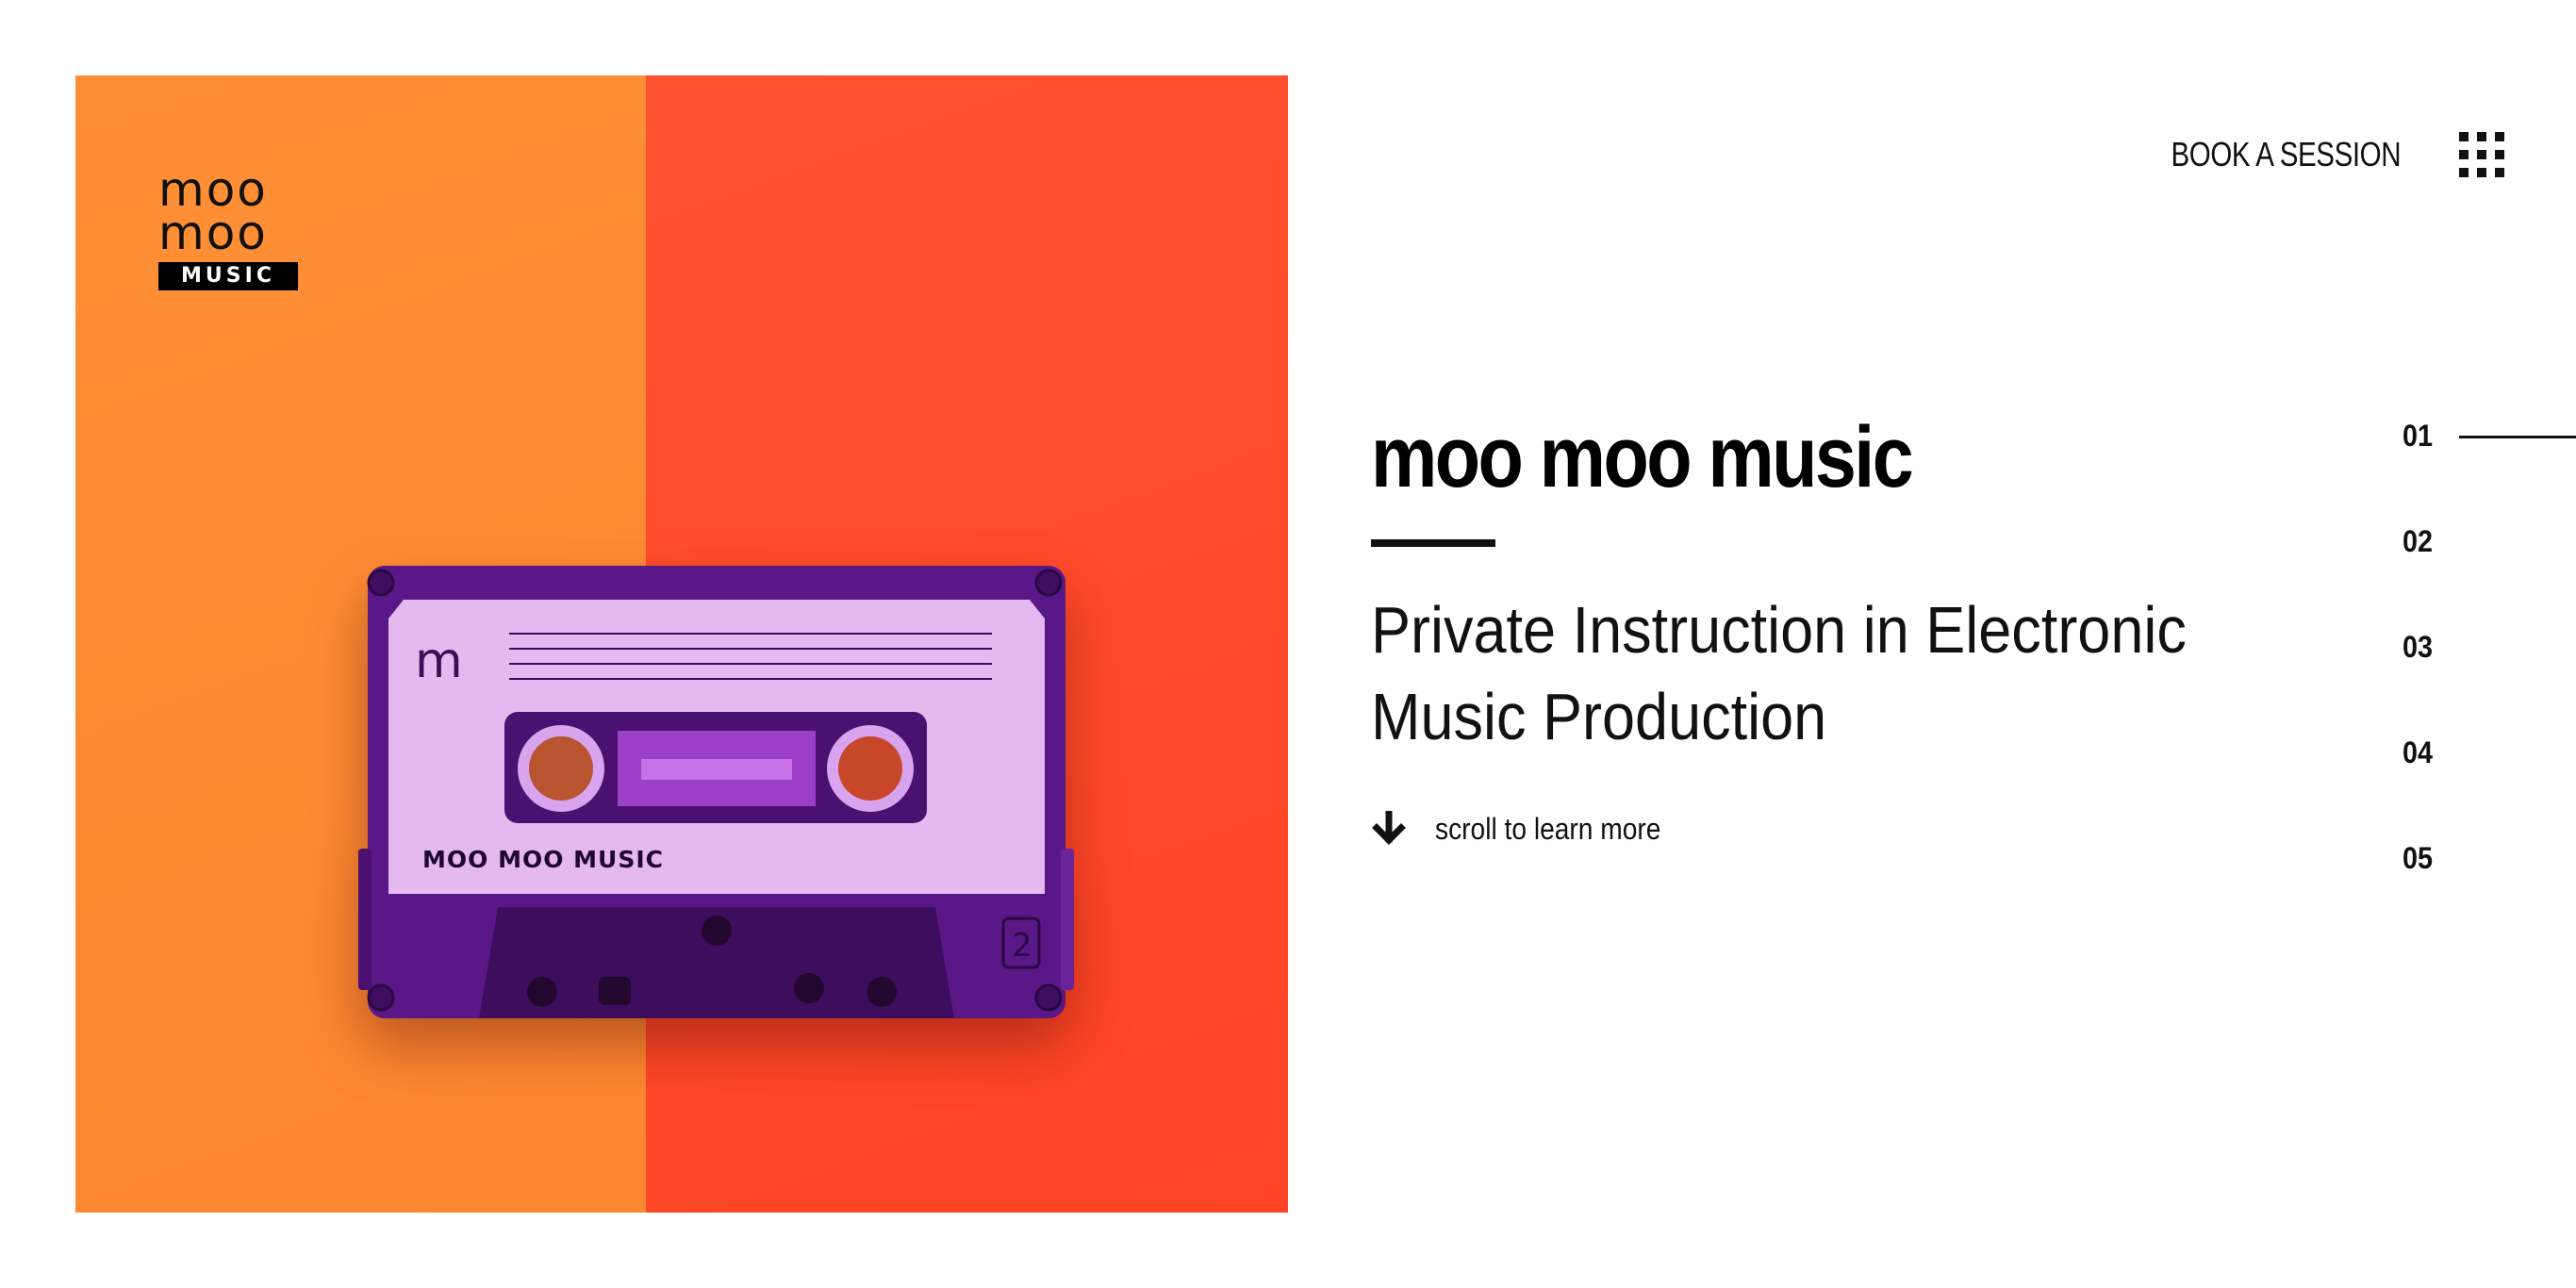 This screenshot has width=2576, height=1288. I want to click on pager-item-02: 02, so click(2489, 573).